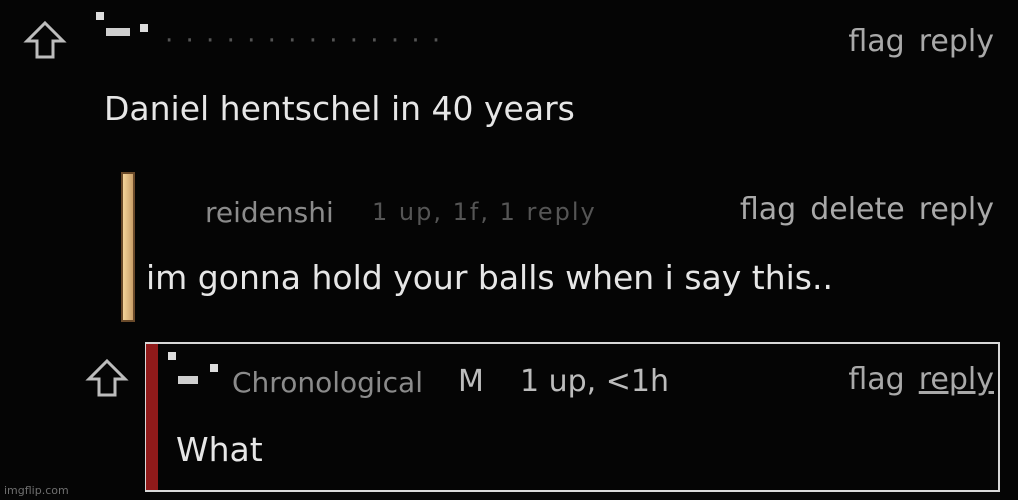 The height and width of the screenshot is (500, 1018). I want to click on blurred-meta: 1 up, 1f, 1 reply, so click(484, 212).